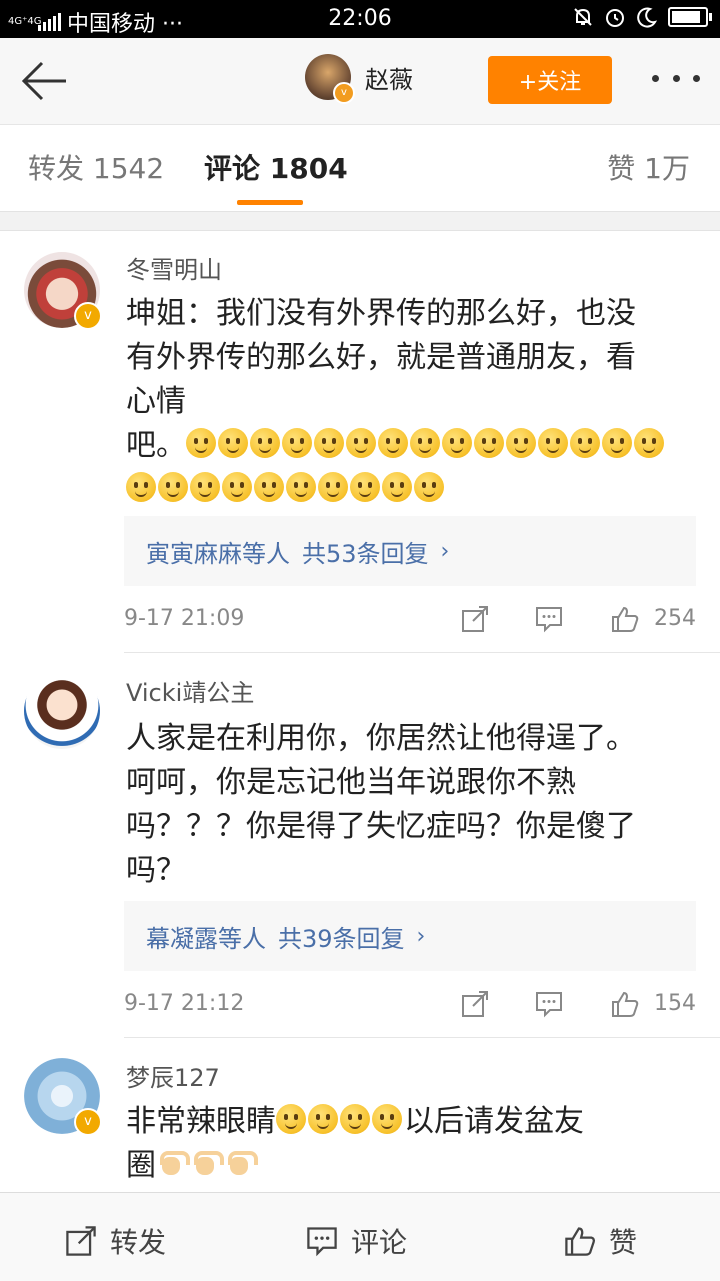 The height and width of the screenshot is (1281, 720). What do you see at coordinates (156, 445) in the screenshot?
I see `comment-line: 吧。` at bounding box center [156, 445].